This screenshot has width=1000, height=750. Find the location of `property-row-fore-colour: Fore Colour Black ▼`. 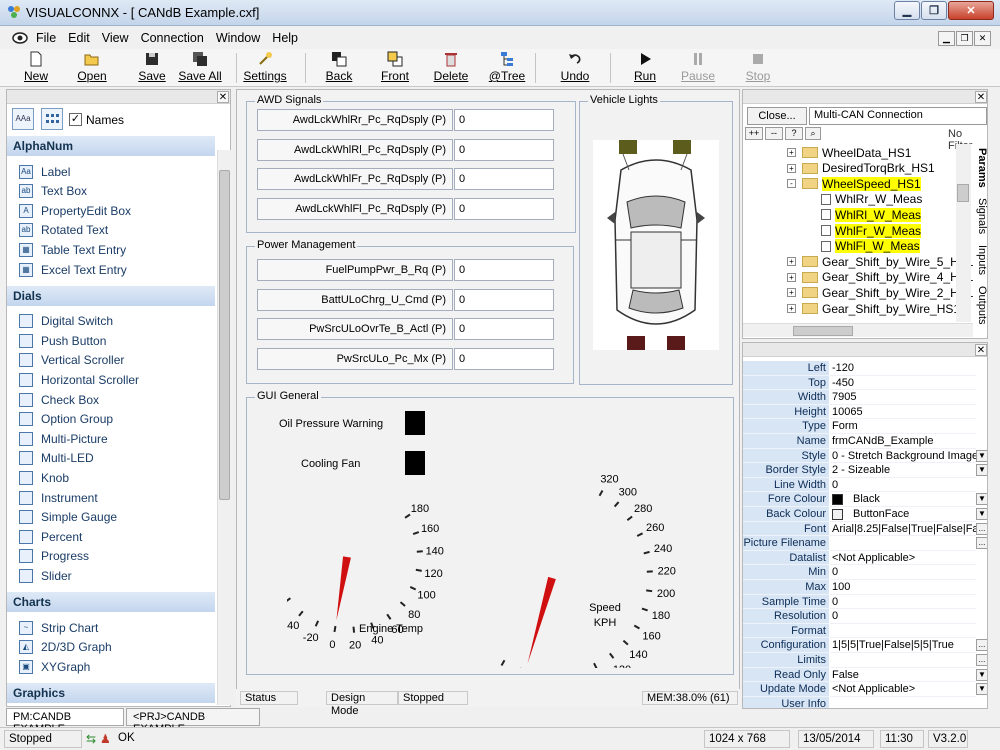

property-row-fore-colour: Fore Colour Black ▼ is located at coordinates (865, 499).